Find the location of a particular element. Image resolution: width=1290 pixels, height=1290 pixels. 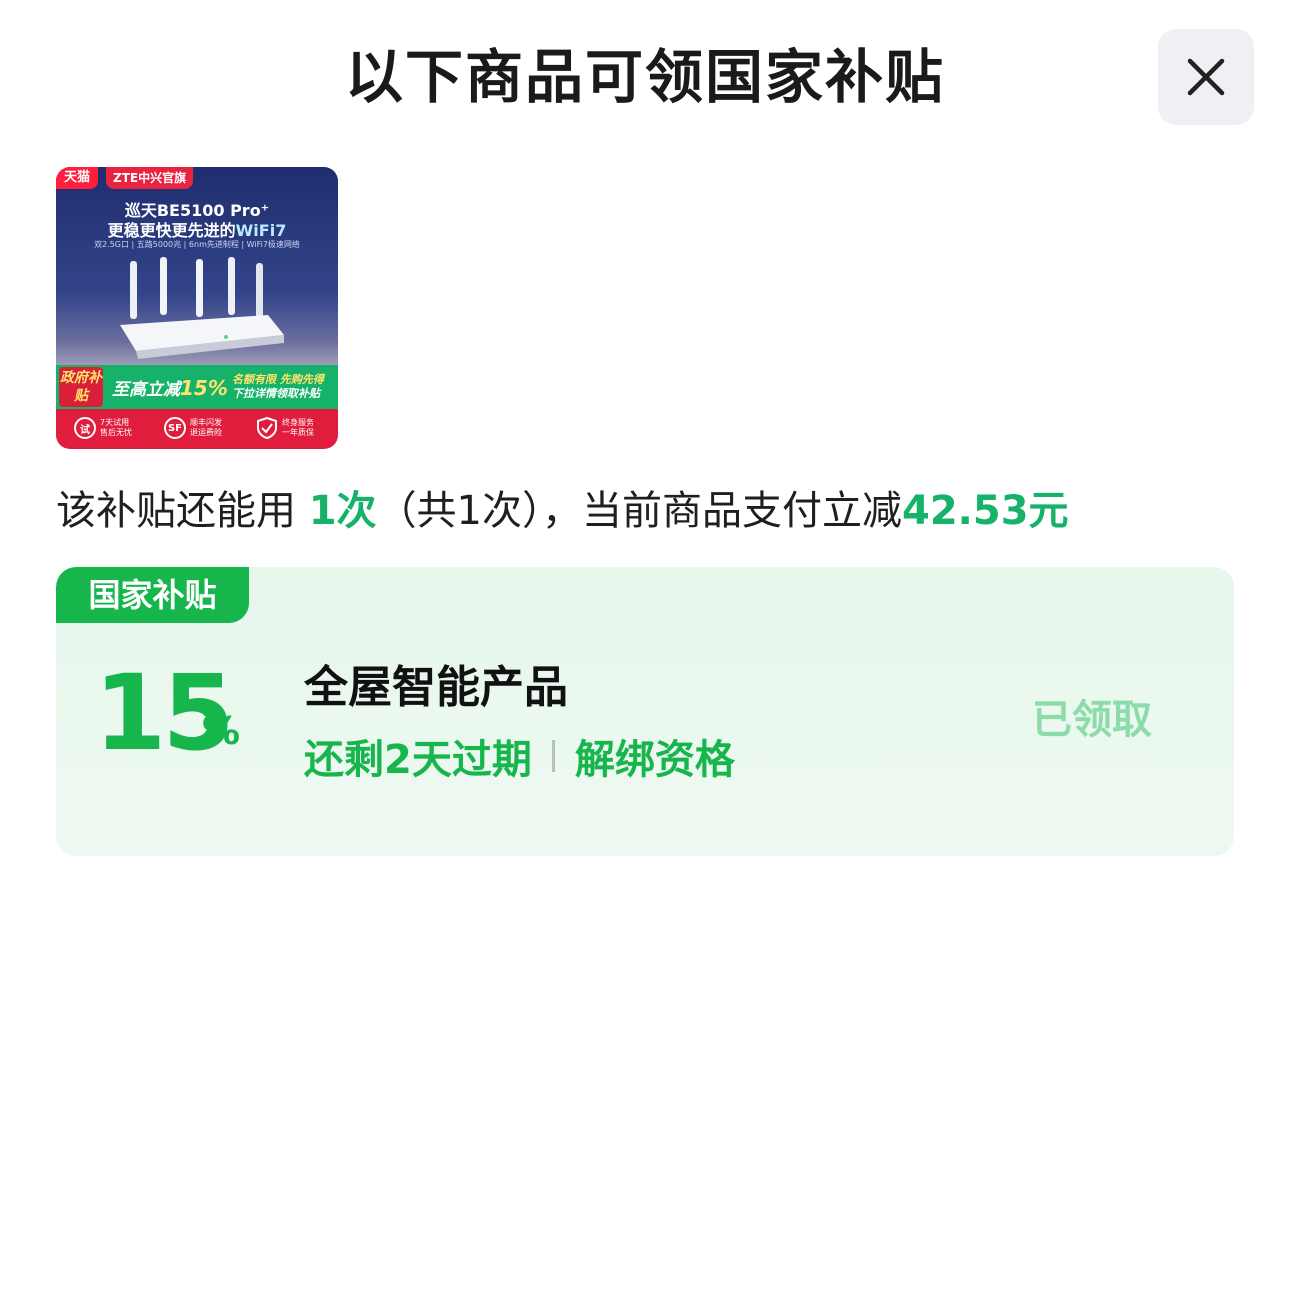

info-amount: 42.53元 is located at coordinates (985, 511).